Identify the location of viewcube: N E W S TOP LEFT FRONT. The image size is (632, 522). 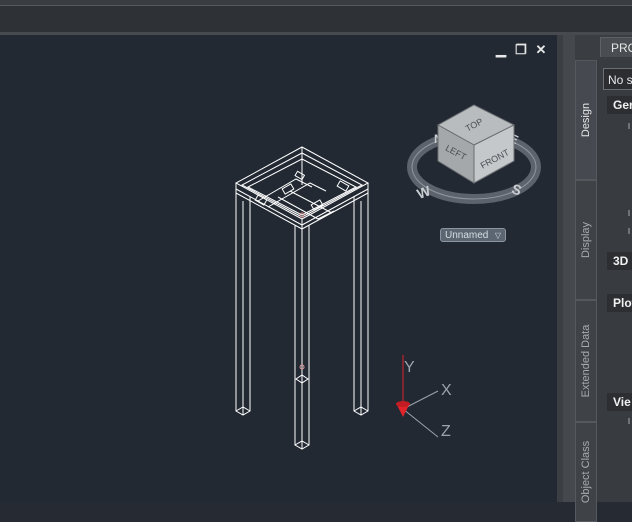
(474, 154).